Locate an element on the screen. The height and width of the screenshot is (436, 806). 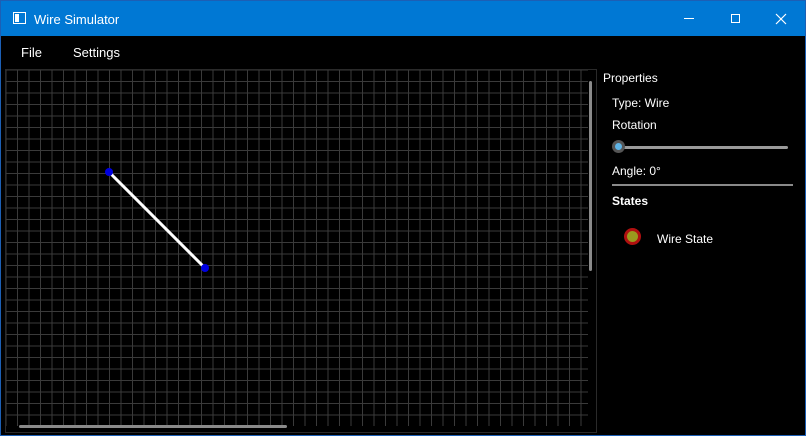
title-bar: Wire Simulator is located at coordinates (403, 18).